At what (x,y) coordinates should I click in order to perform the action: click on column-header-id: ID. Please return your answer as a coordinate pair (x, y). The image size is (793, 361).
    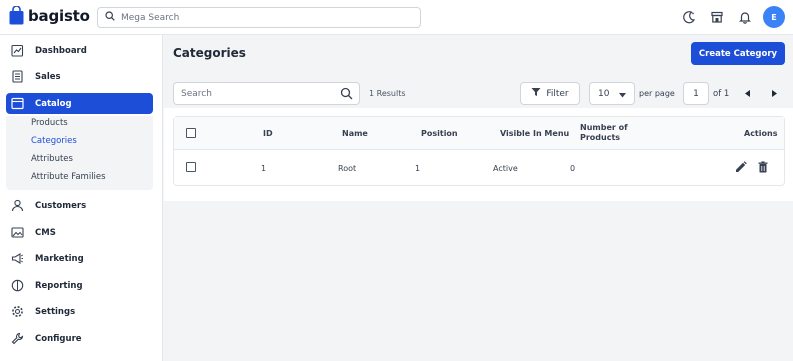
    Looking at the image, I should click on (268, 133).